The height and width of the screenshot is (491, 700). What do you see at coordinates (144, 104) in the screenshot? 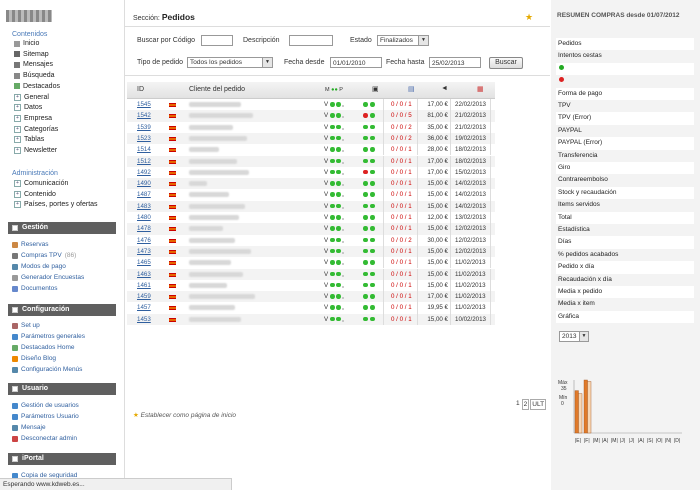
I see `order-id-link: 1545` at bounding box center [144, 104].